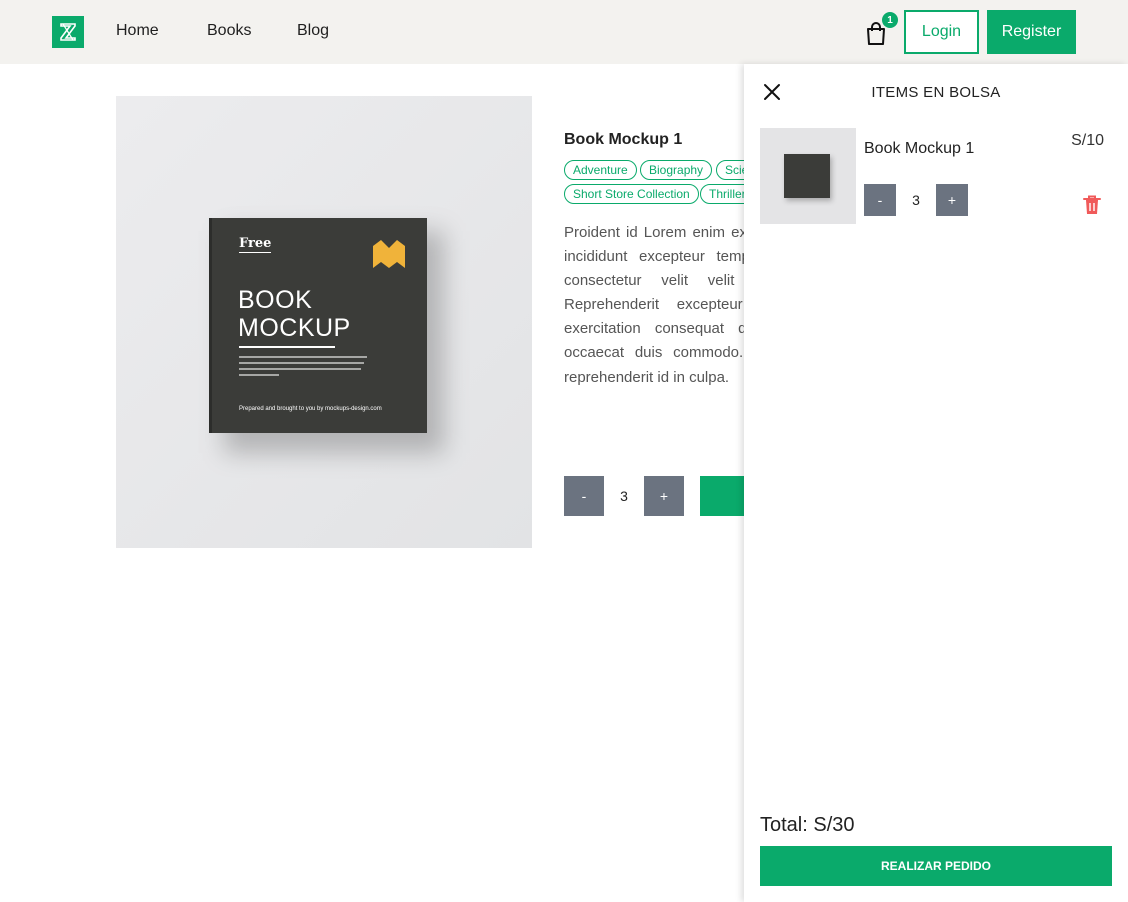 This screenshot has height=902, width=1128. Describe the element at coordinates (1087, 140) in the screenshot. I see `cart-item-price: S/10` at that location.